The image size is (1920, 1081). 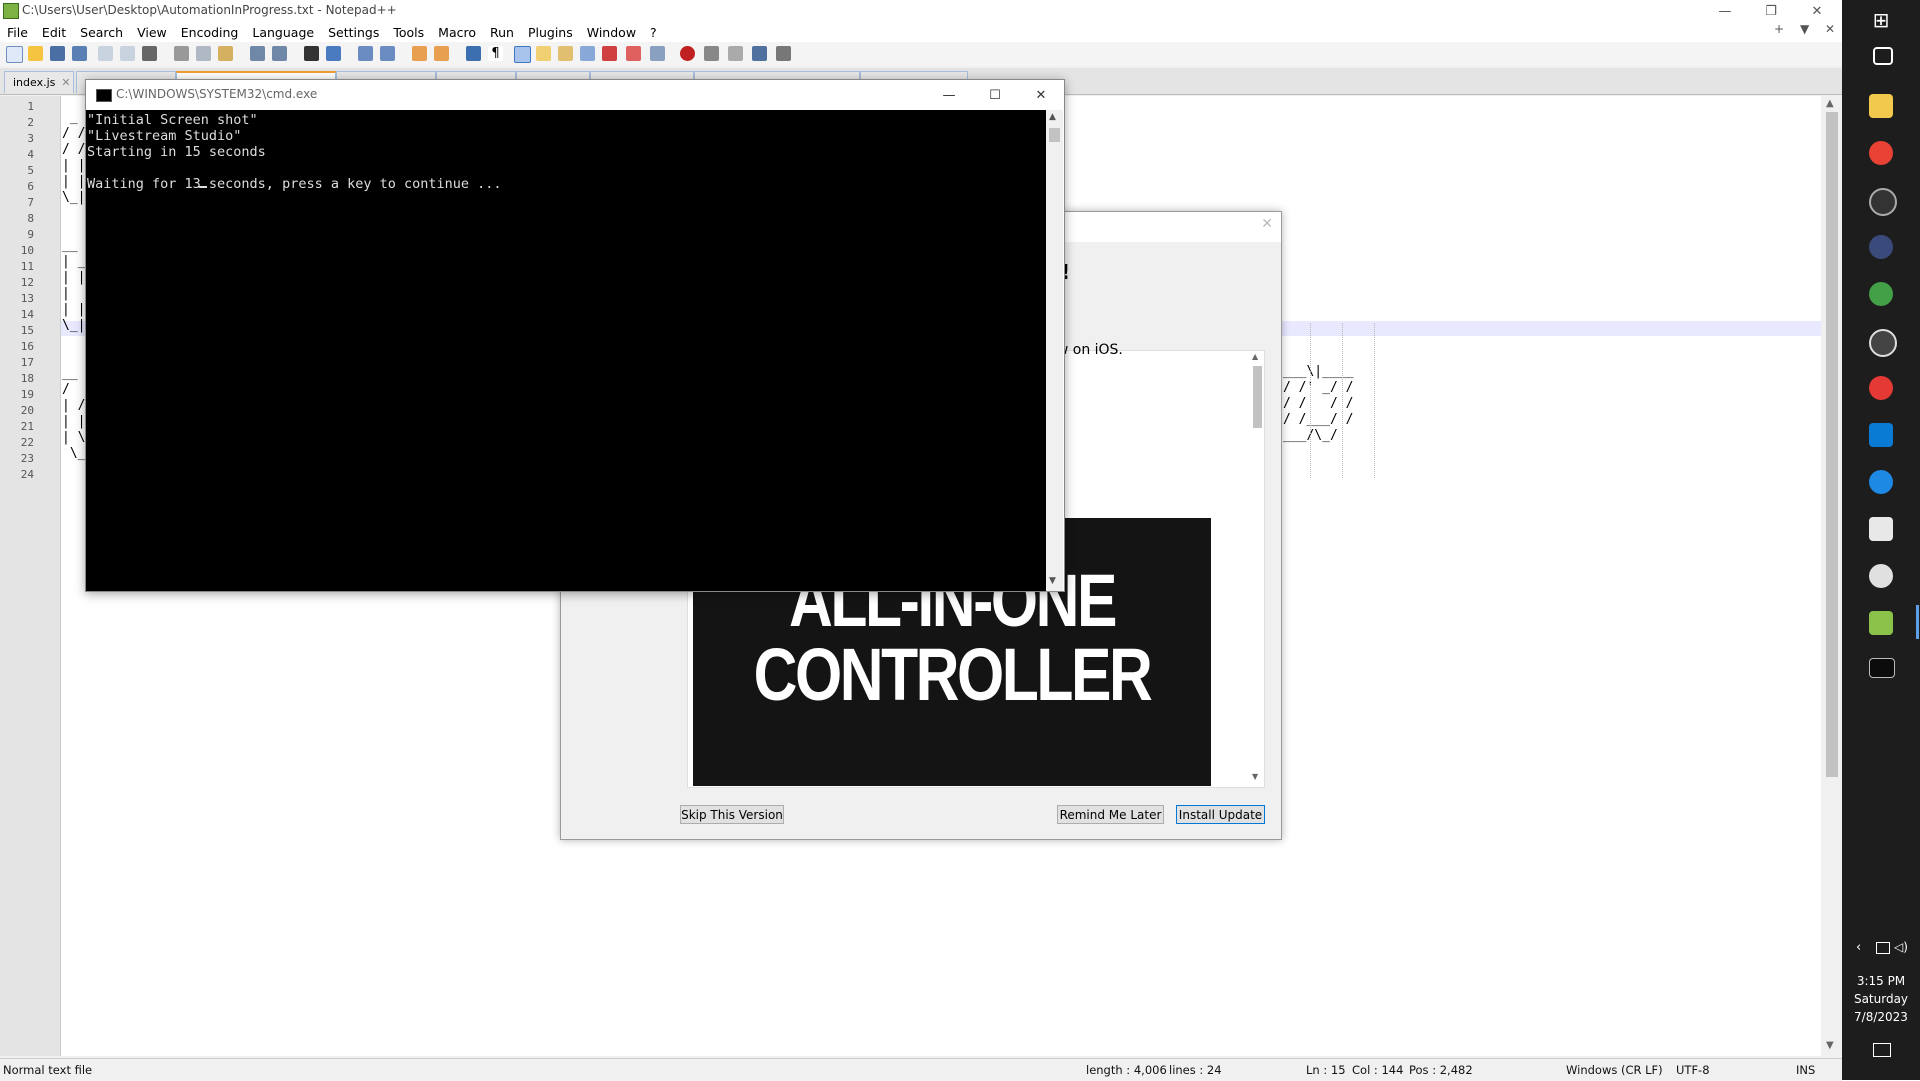 What do you see at coordinates (311, 53) in the screenshot?
I see `find-icon` at bounding box center [311, 53].